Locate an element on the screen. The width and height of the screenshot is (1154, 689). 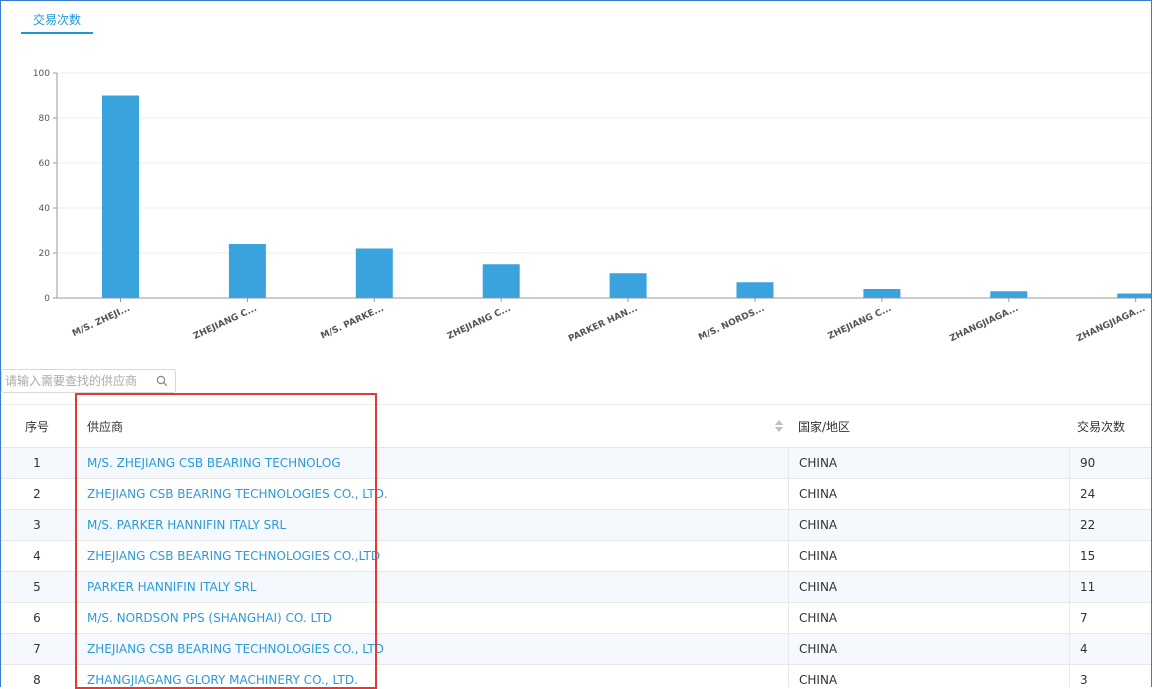
row-index: 6 is located at coordinates (37, 618).